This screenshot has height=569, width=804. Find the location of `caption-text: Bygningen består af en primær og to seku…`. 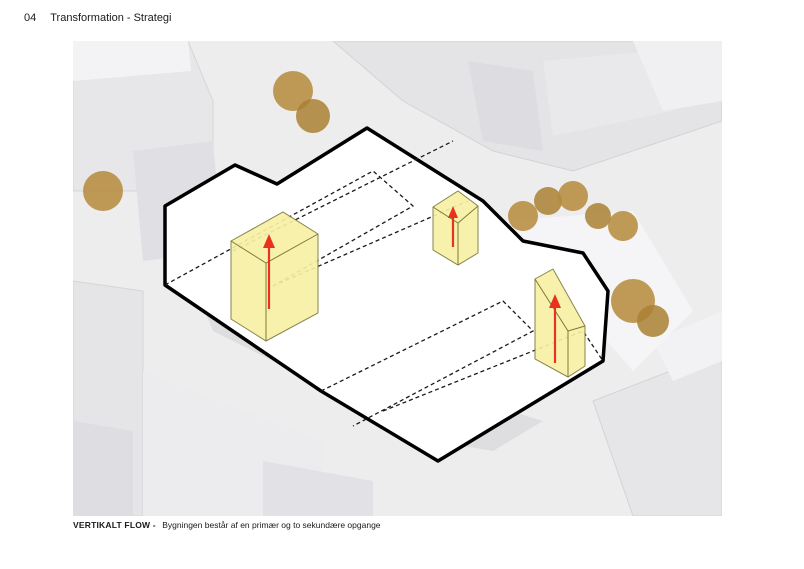

caption-text: Bygningen består af en primær og to seku… is located at coordinates (271, 525).